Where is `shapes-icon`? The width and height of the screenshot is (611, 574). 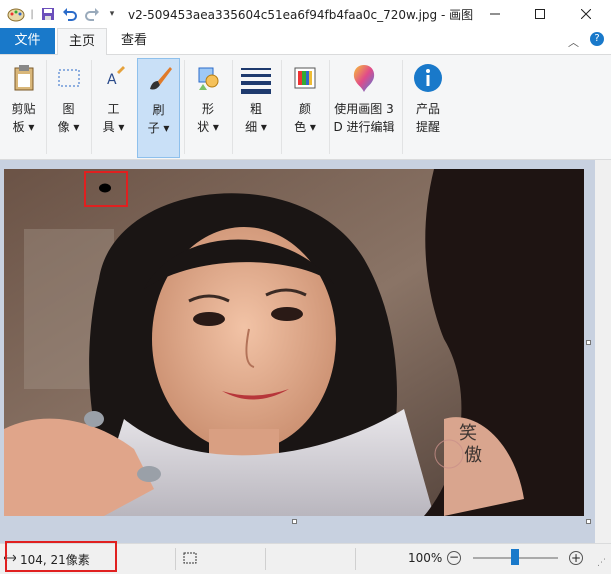 shapes-icon is located at coordinates (208, 78).